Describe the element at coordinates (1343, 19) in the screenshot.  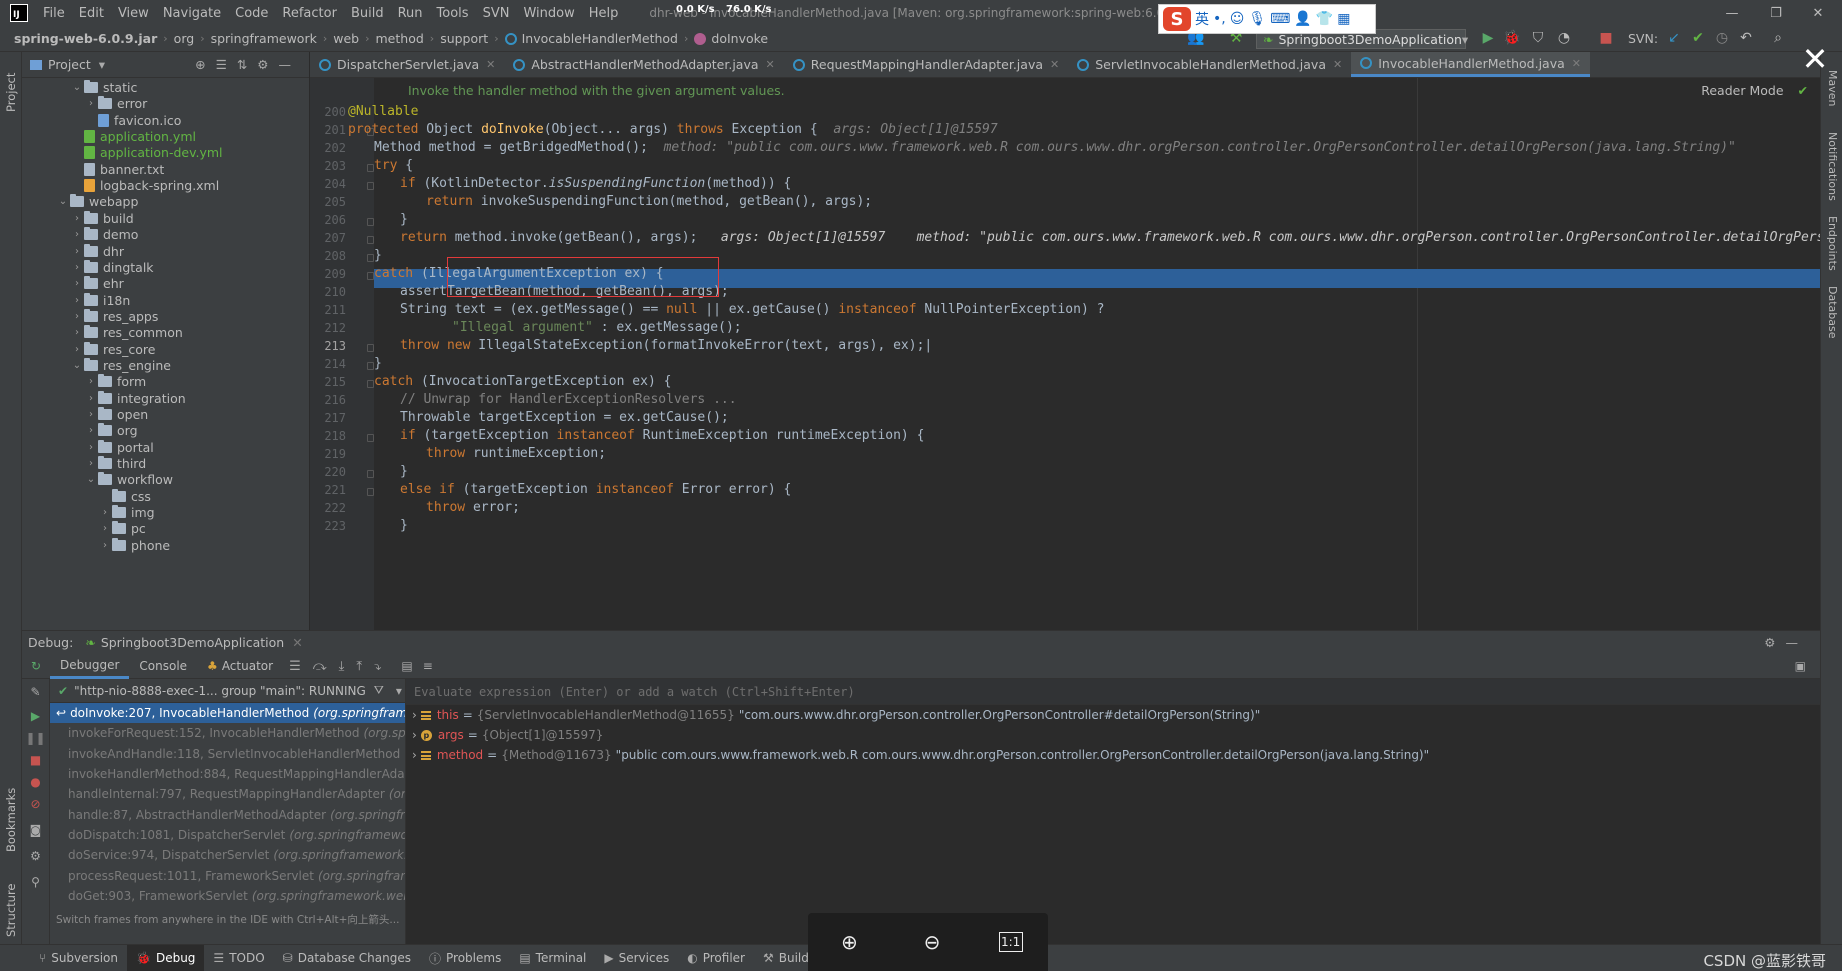
I see `grid-icon: ▦` at that location.